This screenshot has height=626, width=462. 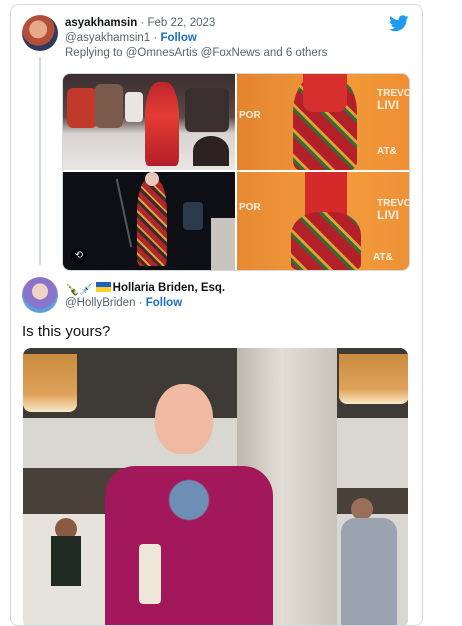 I want to click on author-name: Hollaria Briden, Esq., so click(x=169, y=288).